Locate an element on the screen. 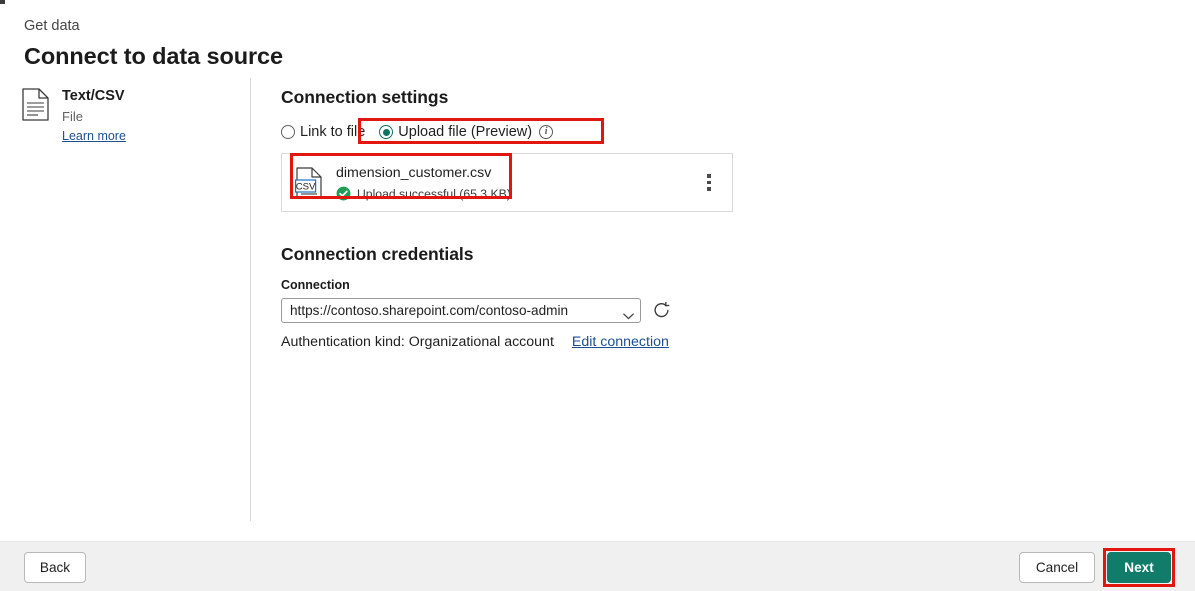  uploaded-file-name: dimension_customer.csv is located at coordinates (414, 172).